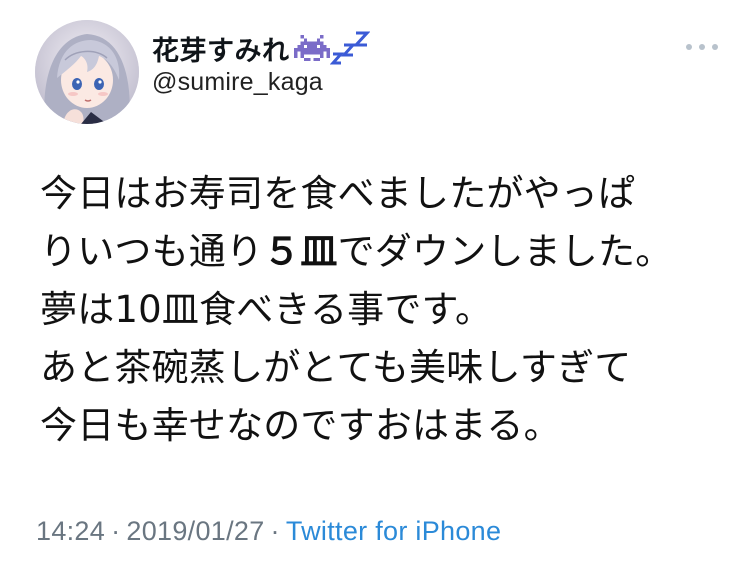 The width and height of the screenshot is (750, 574). Describe the element at coordinates (702, 47) in the screenshot. I see `more-options-icon` at that location.